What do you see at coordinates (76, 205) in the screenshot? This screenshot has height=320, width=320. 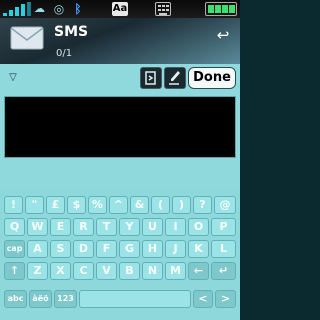 I see `key: $` at bounding box center [76, 205].